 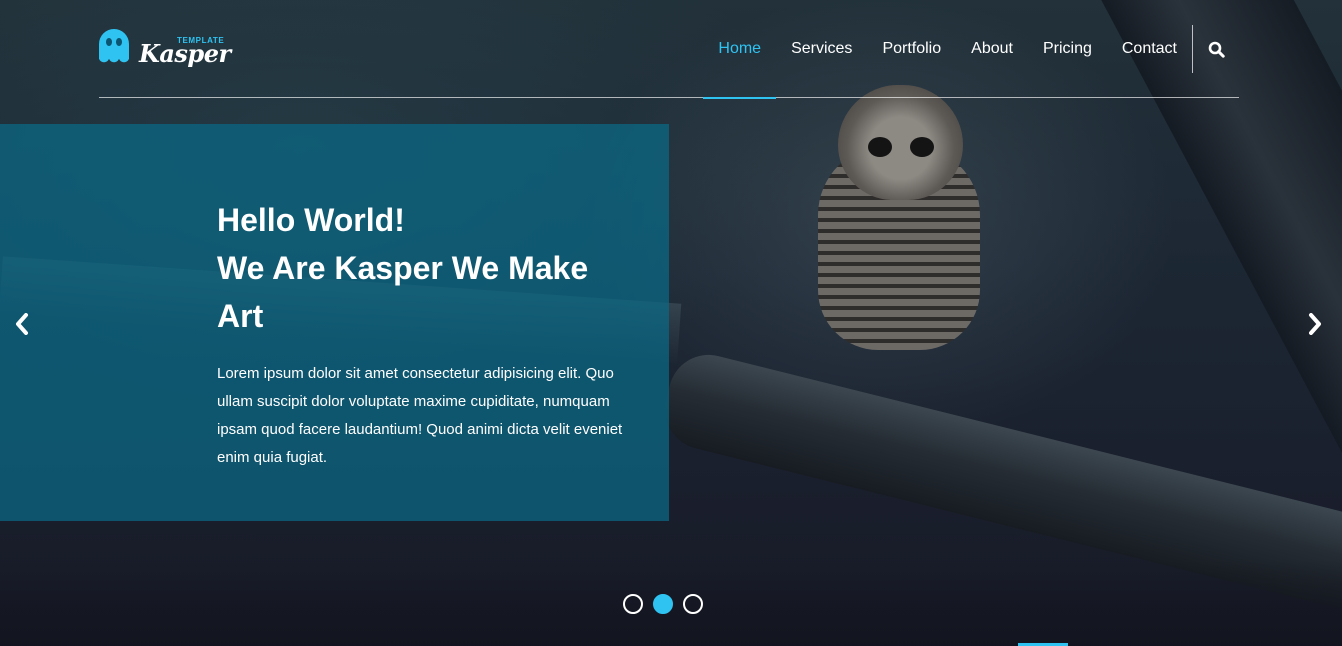 I want to click on logo-wordmark: TEMPLATE Kasper, so click(x=185, y=47).